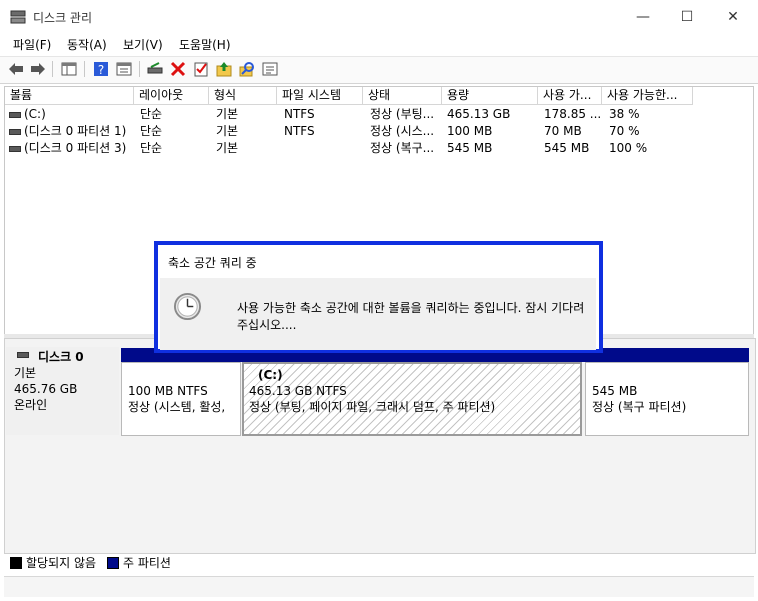 This screenshot has height=601, width=758. I want to click on column-header-status: 상태, so click(402, 96).